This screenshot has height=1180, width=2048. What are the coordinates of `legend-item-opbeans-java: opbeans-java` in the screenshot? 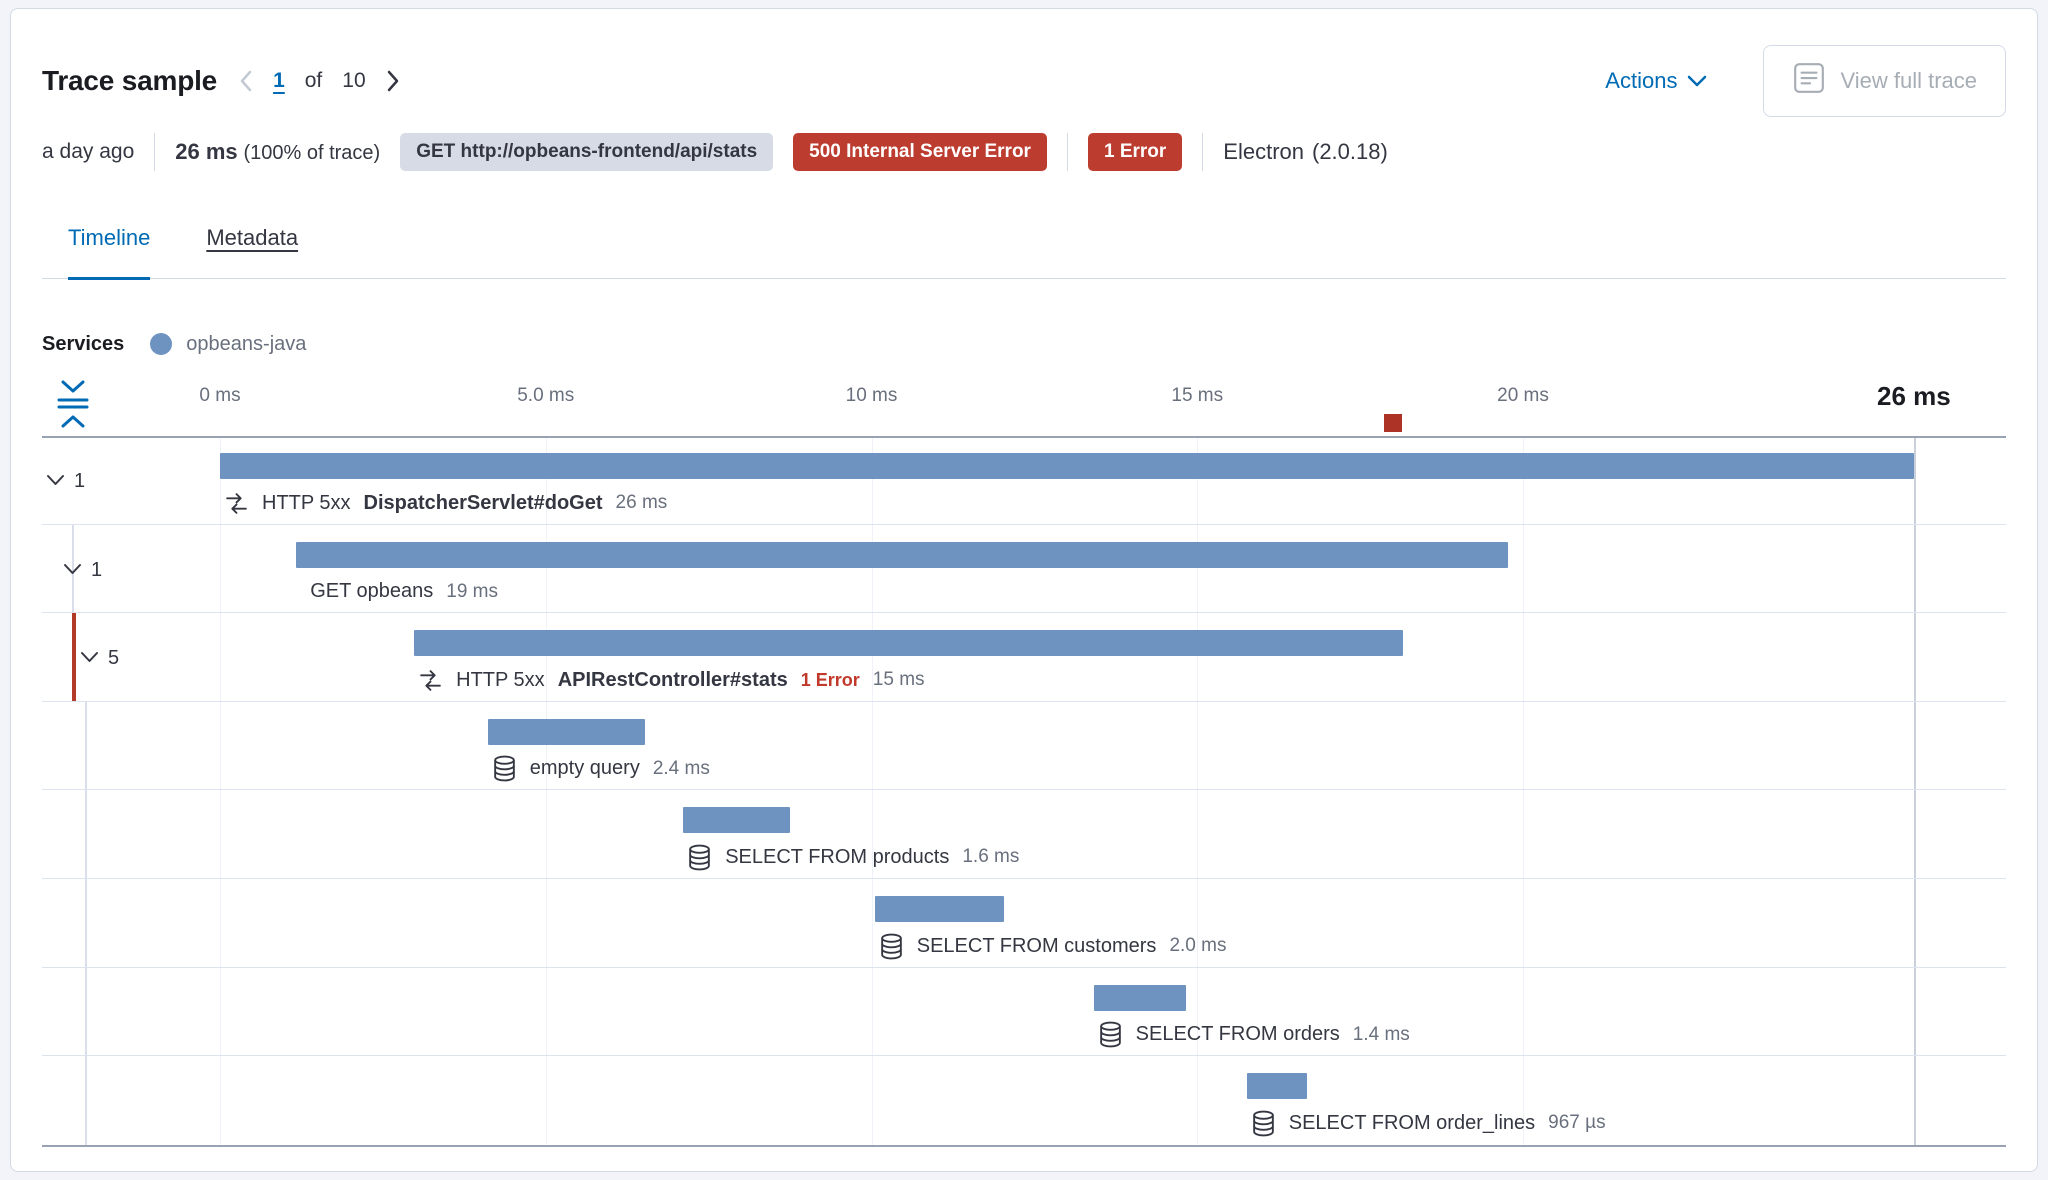 It's located at (228, 344).